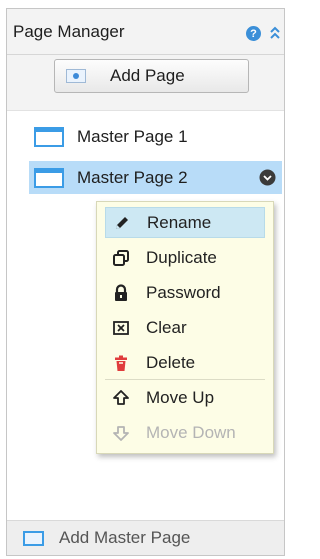 This screenshot has width=320, height=559. Describe the element at coordinates (121, 397) in the screenshot. I see `arrow-up-icon` at that location.